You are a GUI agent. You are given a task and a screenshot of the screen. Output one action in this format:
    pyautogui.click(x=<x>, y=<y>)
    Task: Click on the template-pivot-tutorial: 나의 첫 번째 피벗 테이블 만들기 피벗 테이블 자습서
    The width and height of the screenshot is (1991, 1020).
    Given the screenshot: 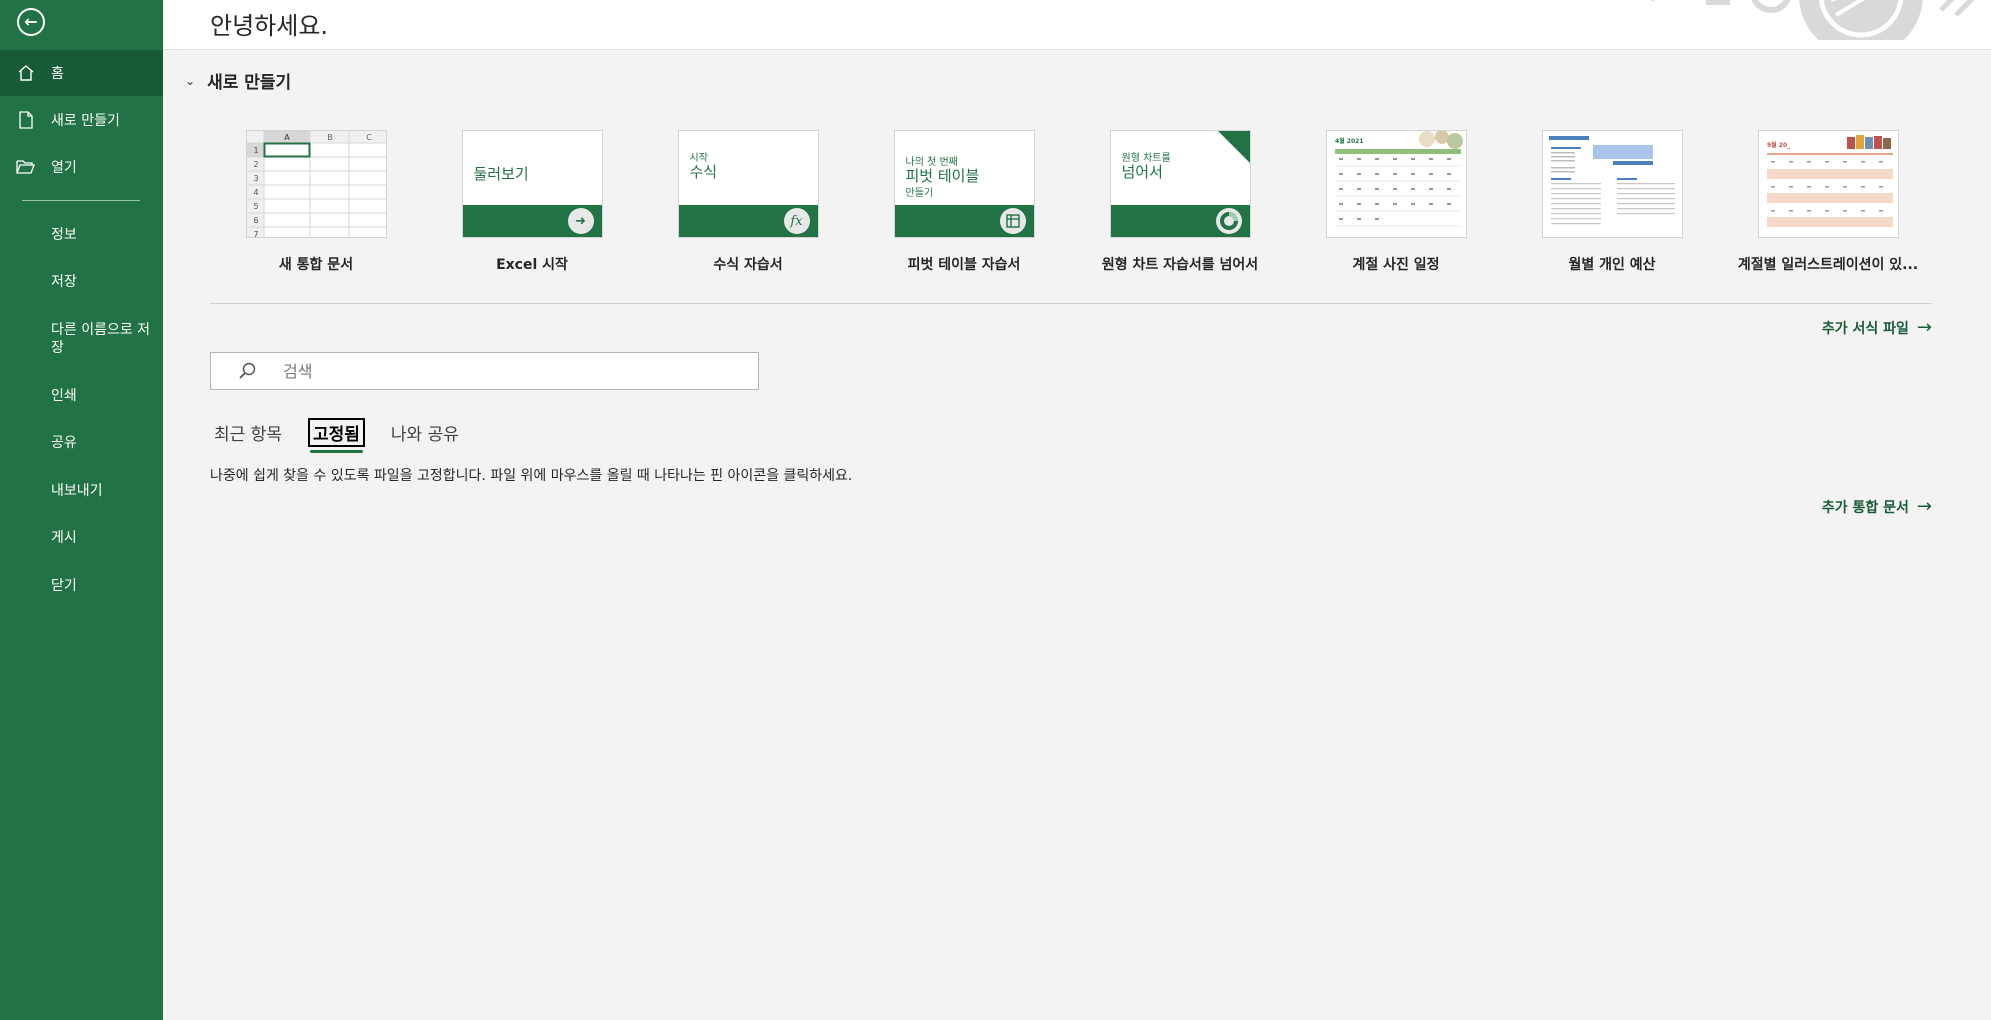 What is the action you would take?
    pyautogui.click(x=964, y=202)
    